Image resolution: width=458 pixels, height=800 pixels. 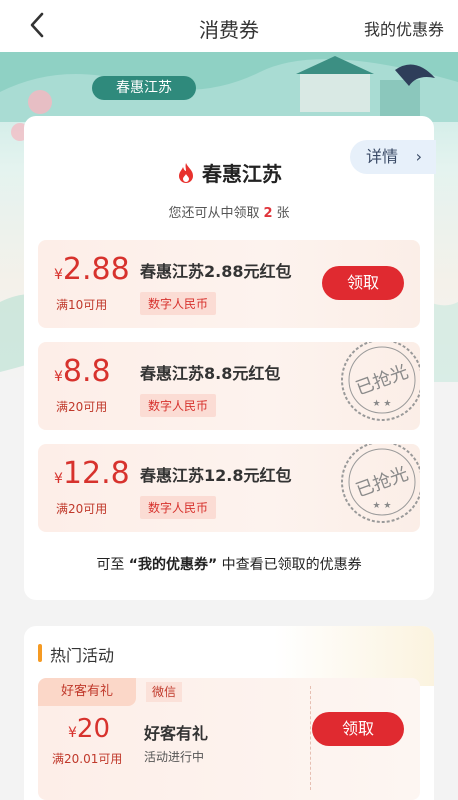 What do you see at coordinates (229, 565) in the screenshot?
I see `footnote: 可至 “我的优惠券” 中查看已领取的优惠券` at bounding box center [229, 565].